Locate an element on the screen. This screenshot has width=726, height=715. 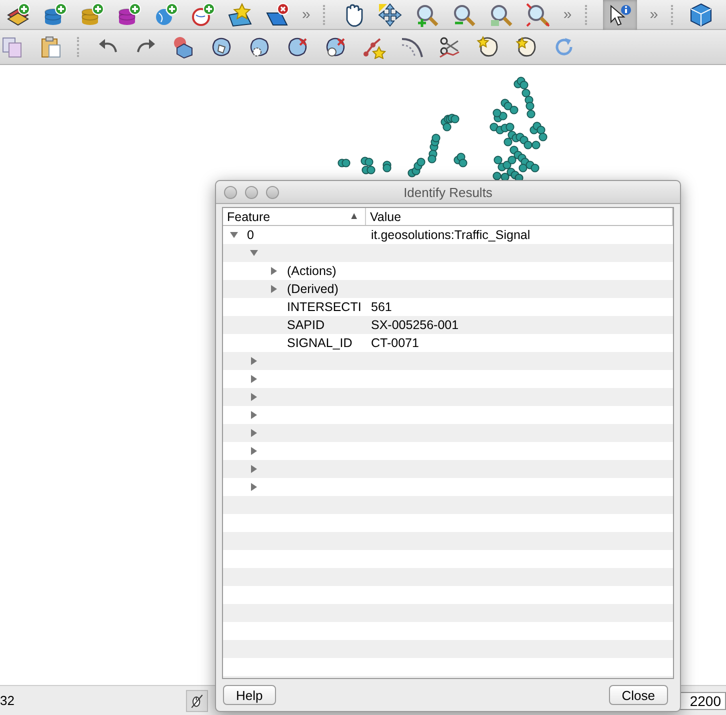
identify-tool-button is located at coordinates (619, 15).